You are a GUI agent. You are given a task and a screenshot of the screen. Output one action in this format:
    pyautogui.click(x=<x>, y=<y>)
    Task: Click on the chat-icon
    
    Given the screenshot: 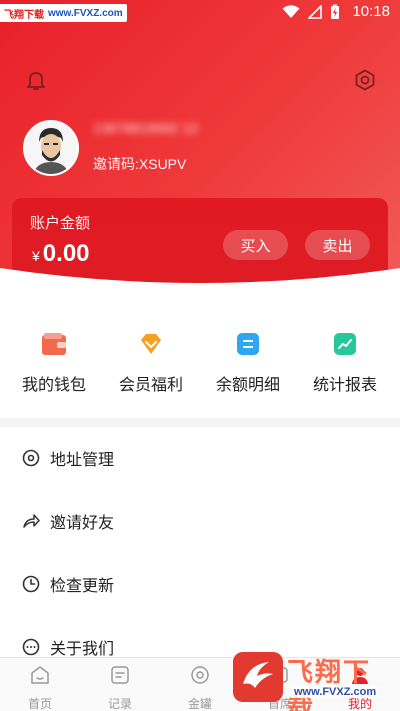 What is the action you would take?
    pyautogui.click(x=31, y=647)
    